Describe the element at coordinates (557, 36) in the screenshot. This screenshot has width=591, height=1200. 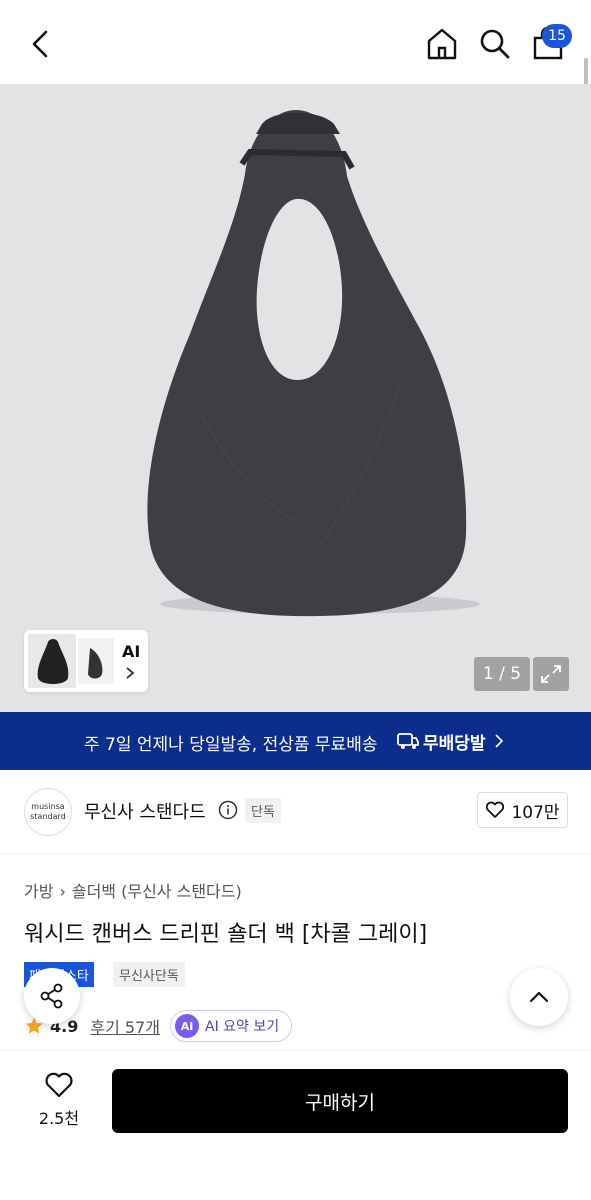
I see `cart-count-badge: 15` at that location.